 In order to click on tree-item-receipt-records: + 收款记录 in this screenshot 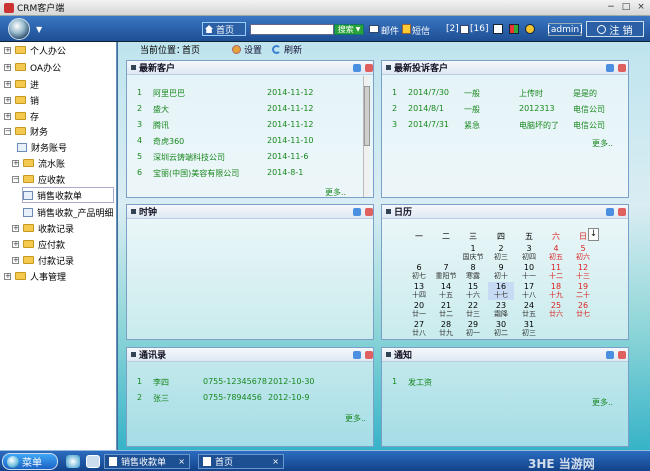, I will do `click(43, 228)`.